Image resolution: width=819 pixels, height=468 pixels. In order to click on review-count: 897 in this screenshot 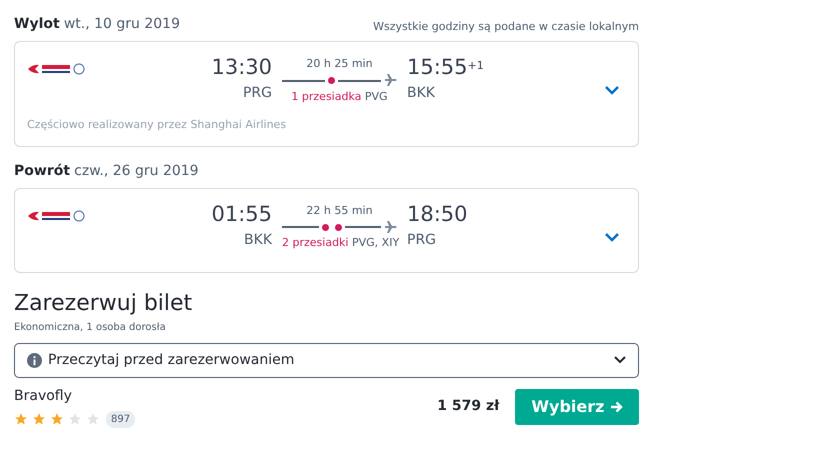, I will do `click(121, 419)`.